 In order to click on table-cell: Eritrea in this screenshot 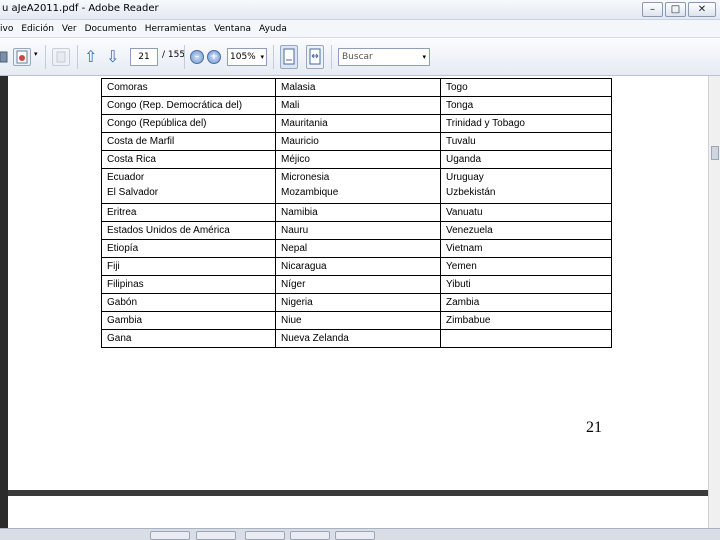, I will do `click(188, 212)`.